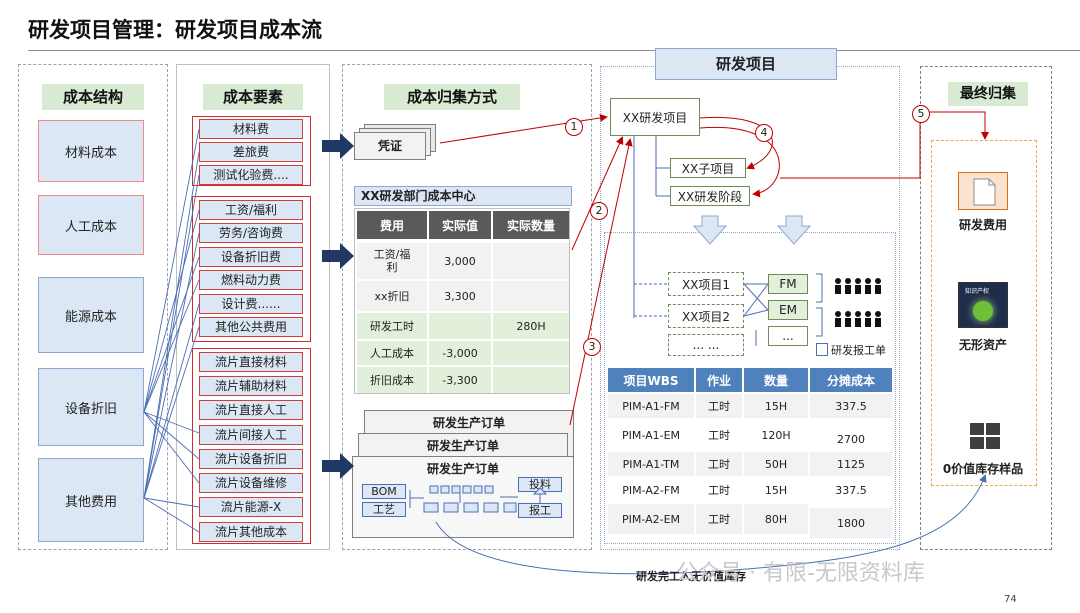 Image resolution: width=1080 pixels, height=613 pixels. I want to click on document-icon, so click(983, 191).